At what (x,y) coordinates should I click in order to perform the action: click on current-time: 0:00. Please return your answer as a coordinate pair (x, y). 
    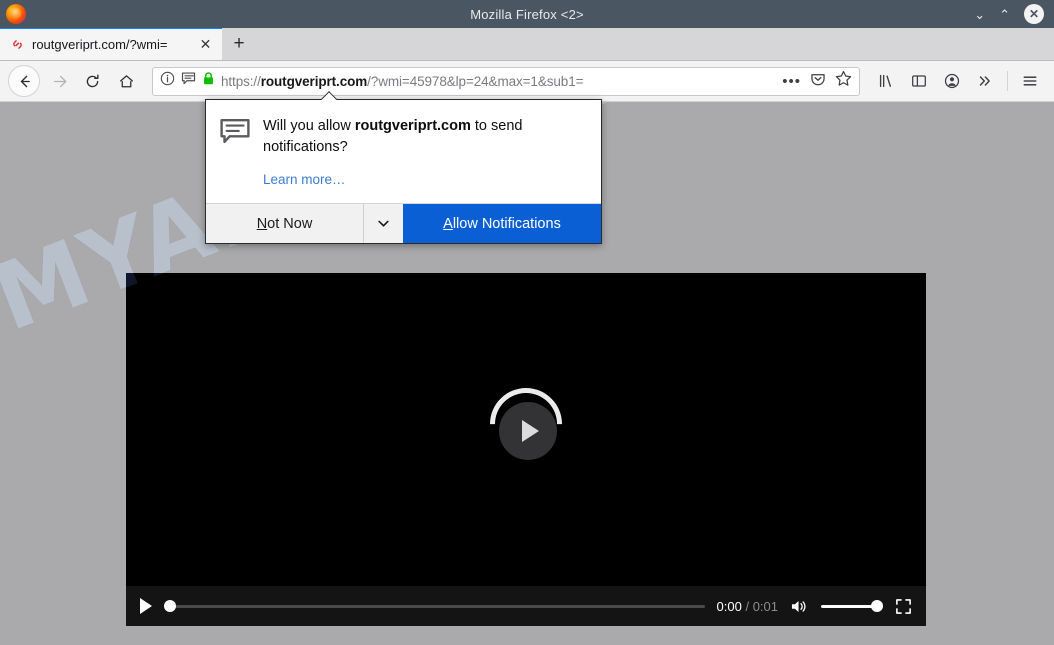
    Looking at the image, I should click on (729, 606).